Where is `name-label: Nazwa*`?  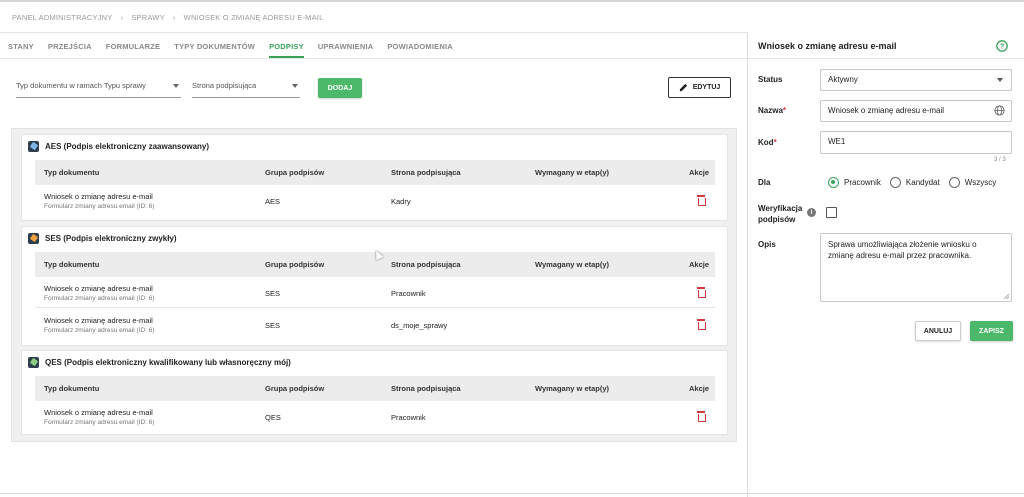 name-label: Nazwa* is located at coordinates (772, 110).